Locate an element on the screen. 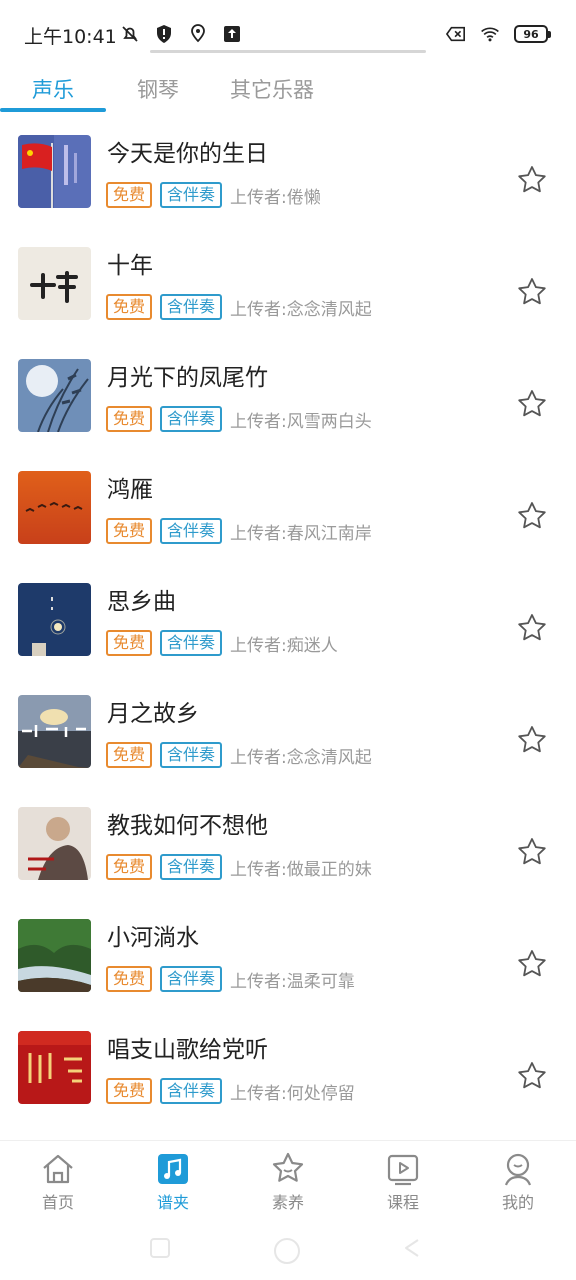 This screenshot has height=1280, width=576. category-tabs: 声乐 钢琴 其它乐器 is located at coordinates (288, 89).